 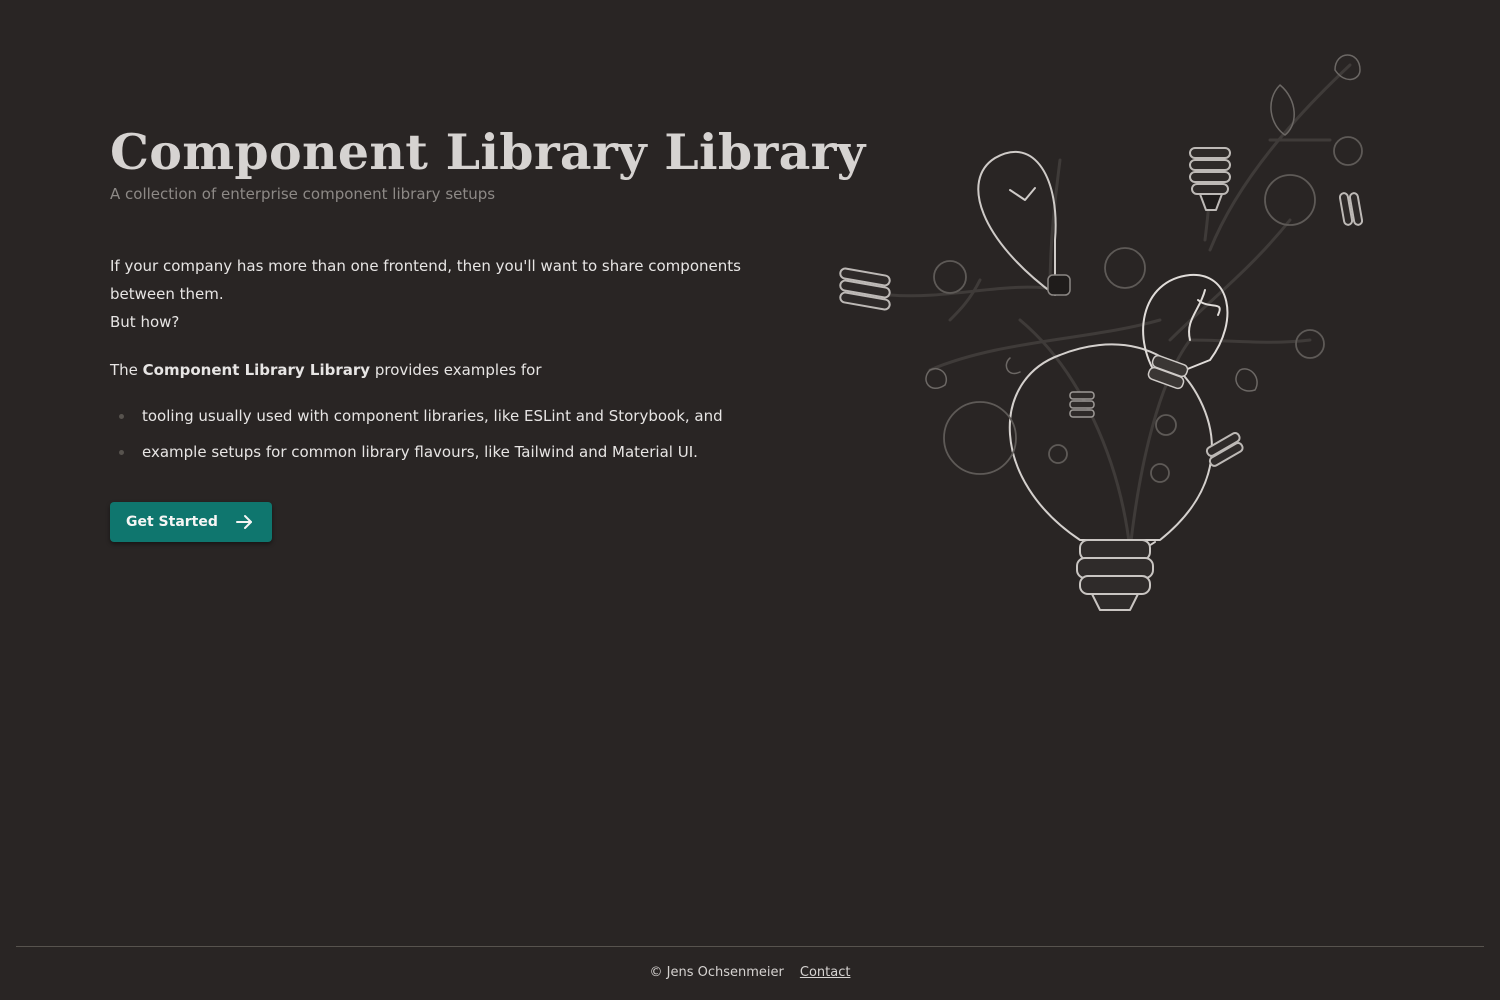 I want to click on arrow-right-icon, so click(x=244, y=522).